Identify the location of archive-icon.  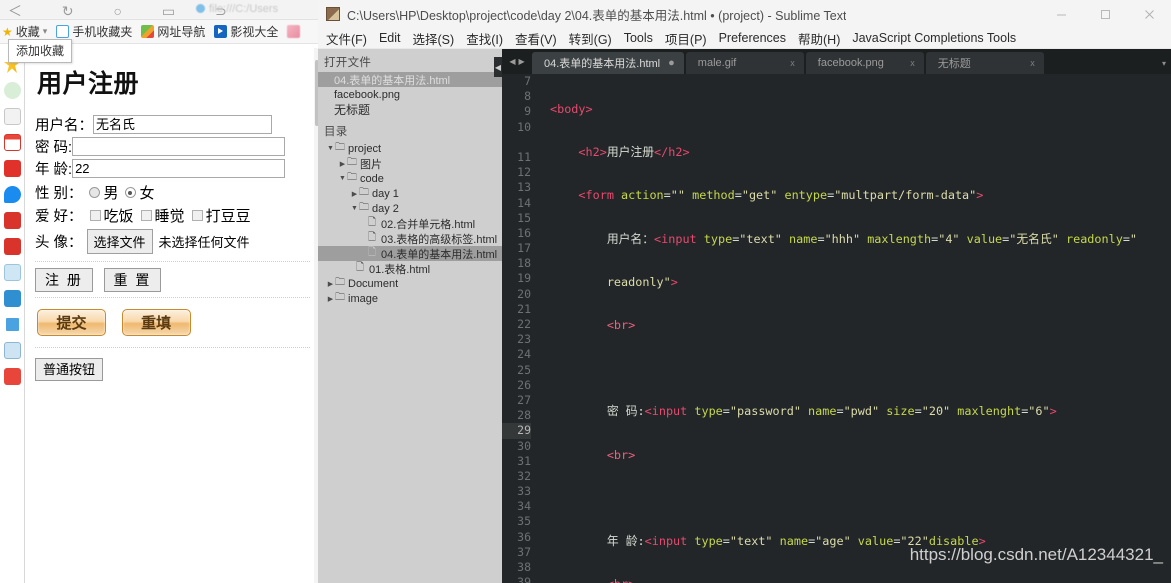
(12, 350).